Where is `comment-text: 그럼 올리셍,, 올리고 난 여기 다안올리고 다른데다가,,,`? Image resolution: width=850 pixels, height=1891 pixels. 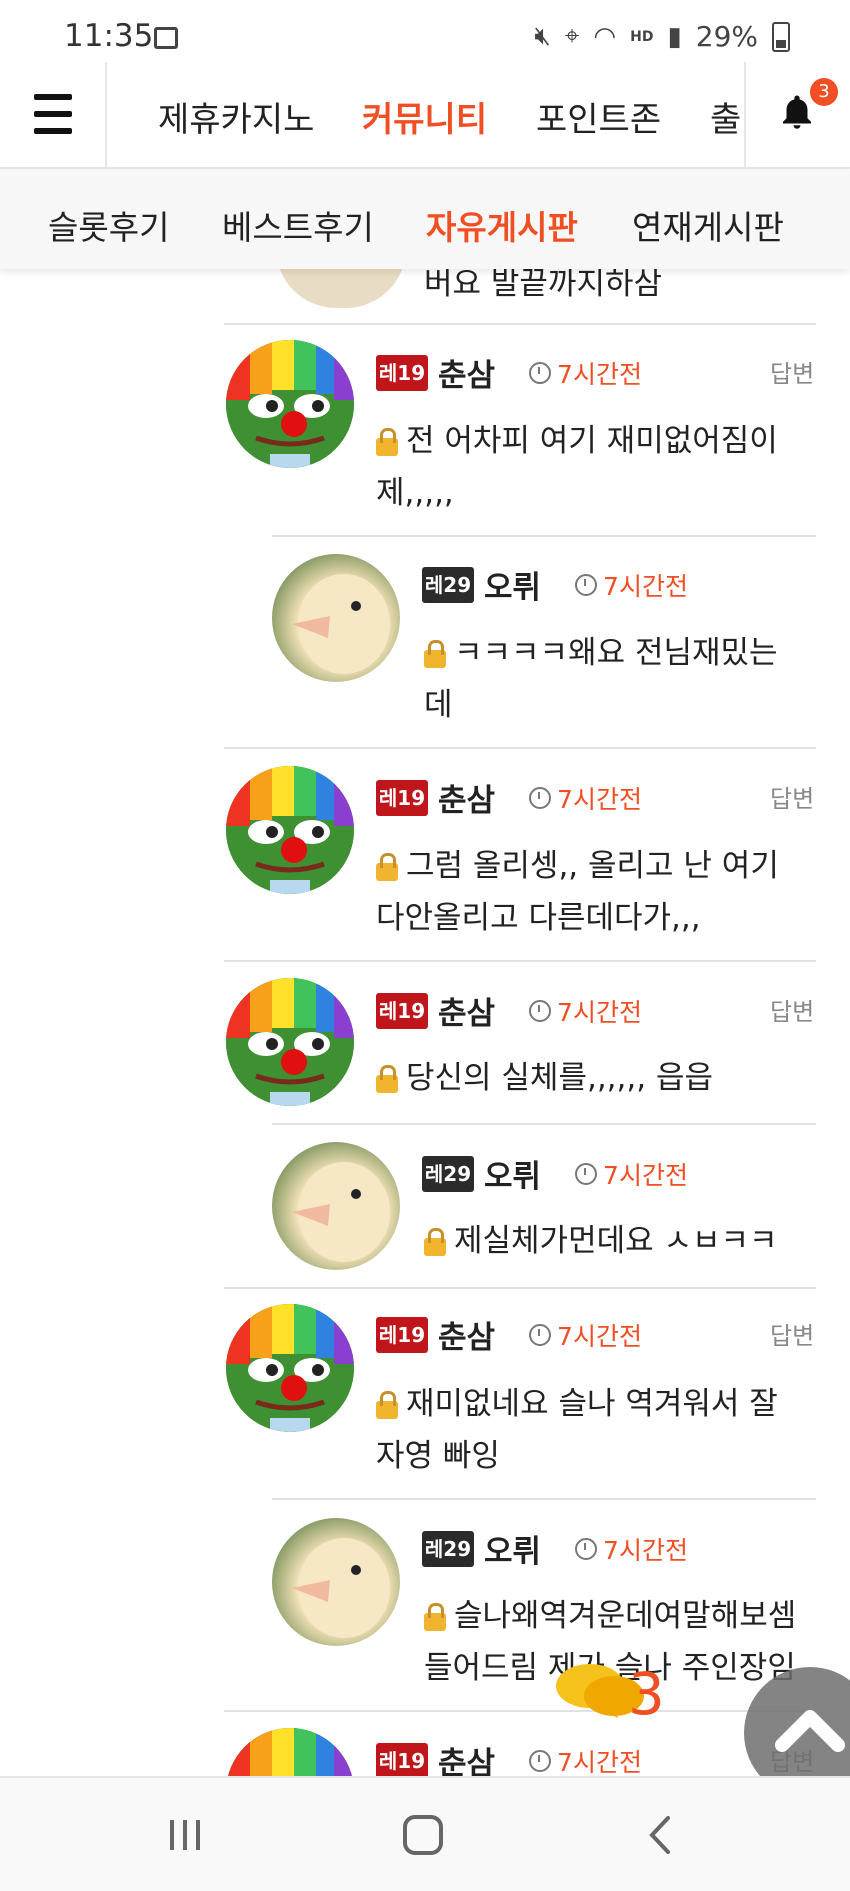 comment-text: 그럼 올리셍,, 올리고 난 여기 다안올리고 다른데다가,,, is located at coordinates (577, 892).